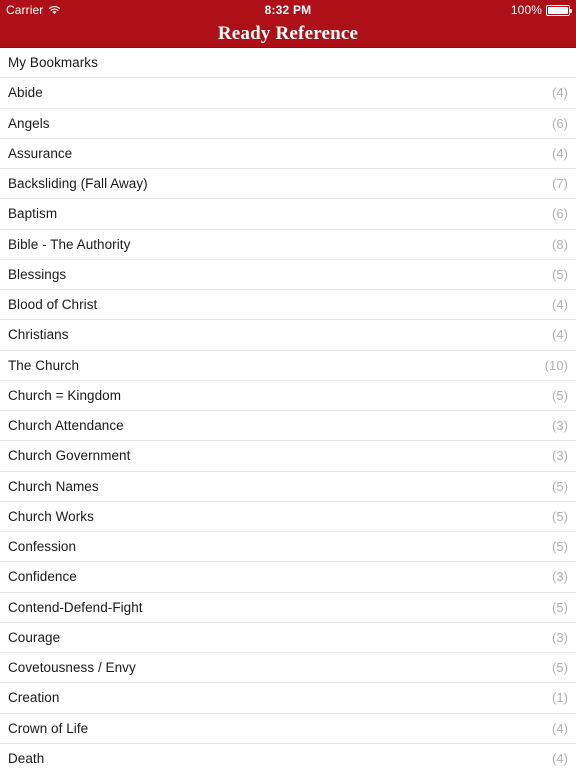  Describe the element at coordinates (288, 668) in the screenshot. I see `list-item: Covetousness / Envy (5)` at that location.